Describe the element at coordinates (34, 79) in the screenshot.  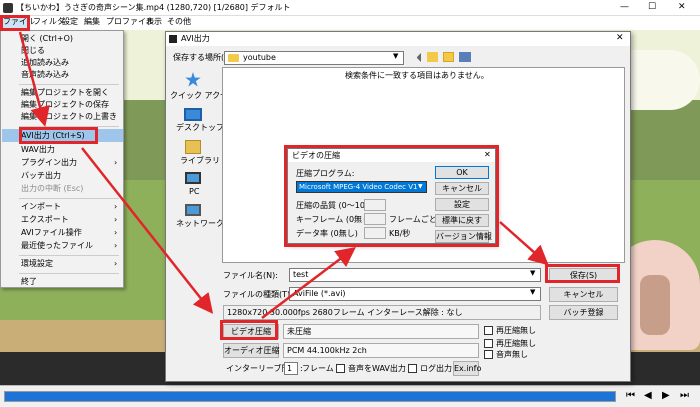
I see `arrow-menu-to-avi` at that location.